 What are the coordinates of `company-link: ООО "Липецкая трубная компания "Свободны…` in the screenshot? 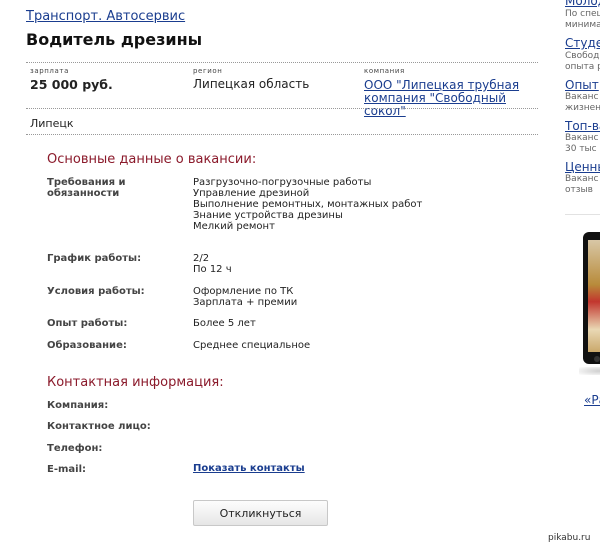 It's located at (454, 98).